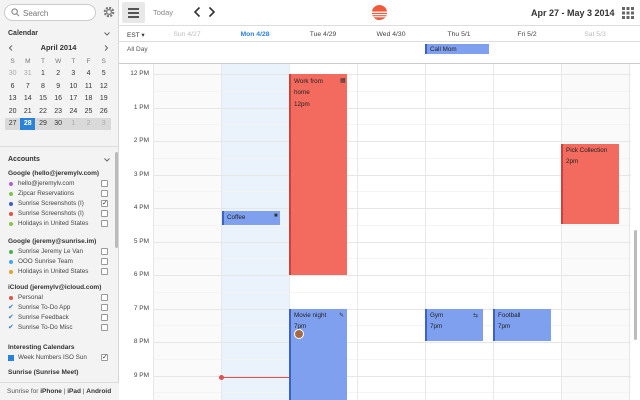 This screenshot has width=640, height=400. Describe the element at coordinates (457, 49) in the screenshot. I see `event-call-mom: Call Mom` at that location.